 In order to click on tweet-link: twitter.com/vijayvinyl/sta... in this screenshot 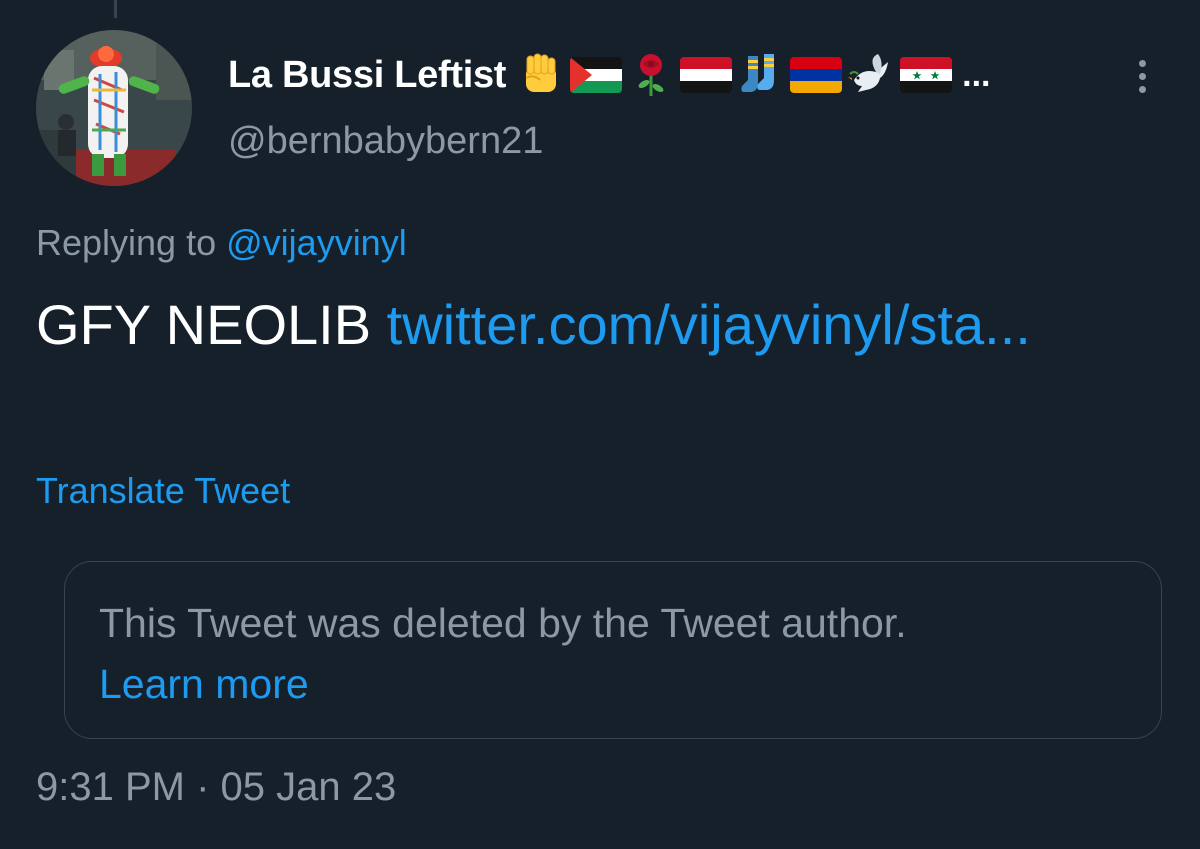, I will do `click(709, 324)`.